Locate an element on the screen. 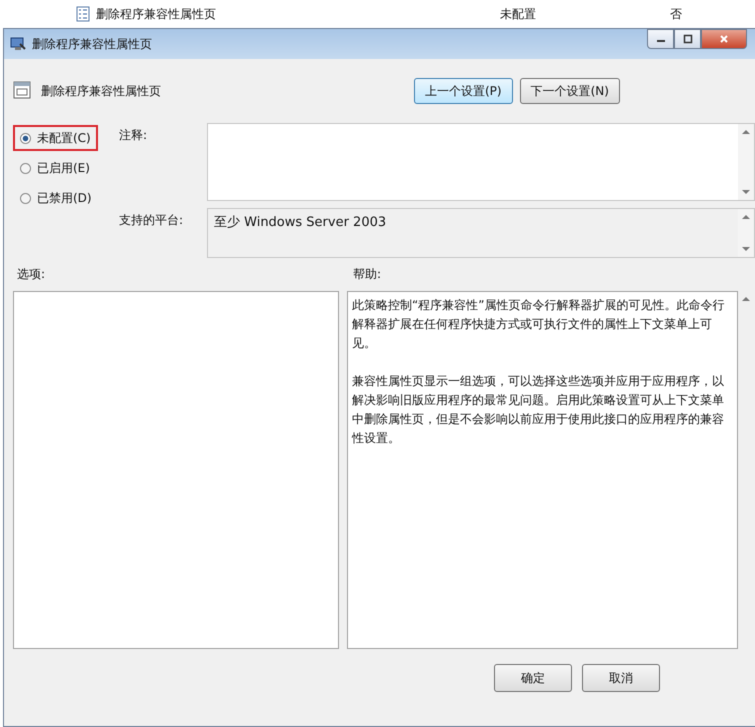 Image resolution: width=755 pixels, height=727 pixels. radio-label: 已启用(E) is located at coordinates (63, 168).